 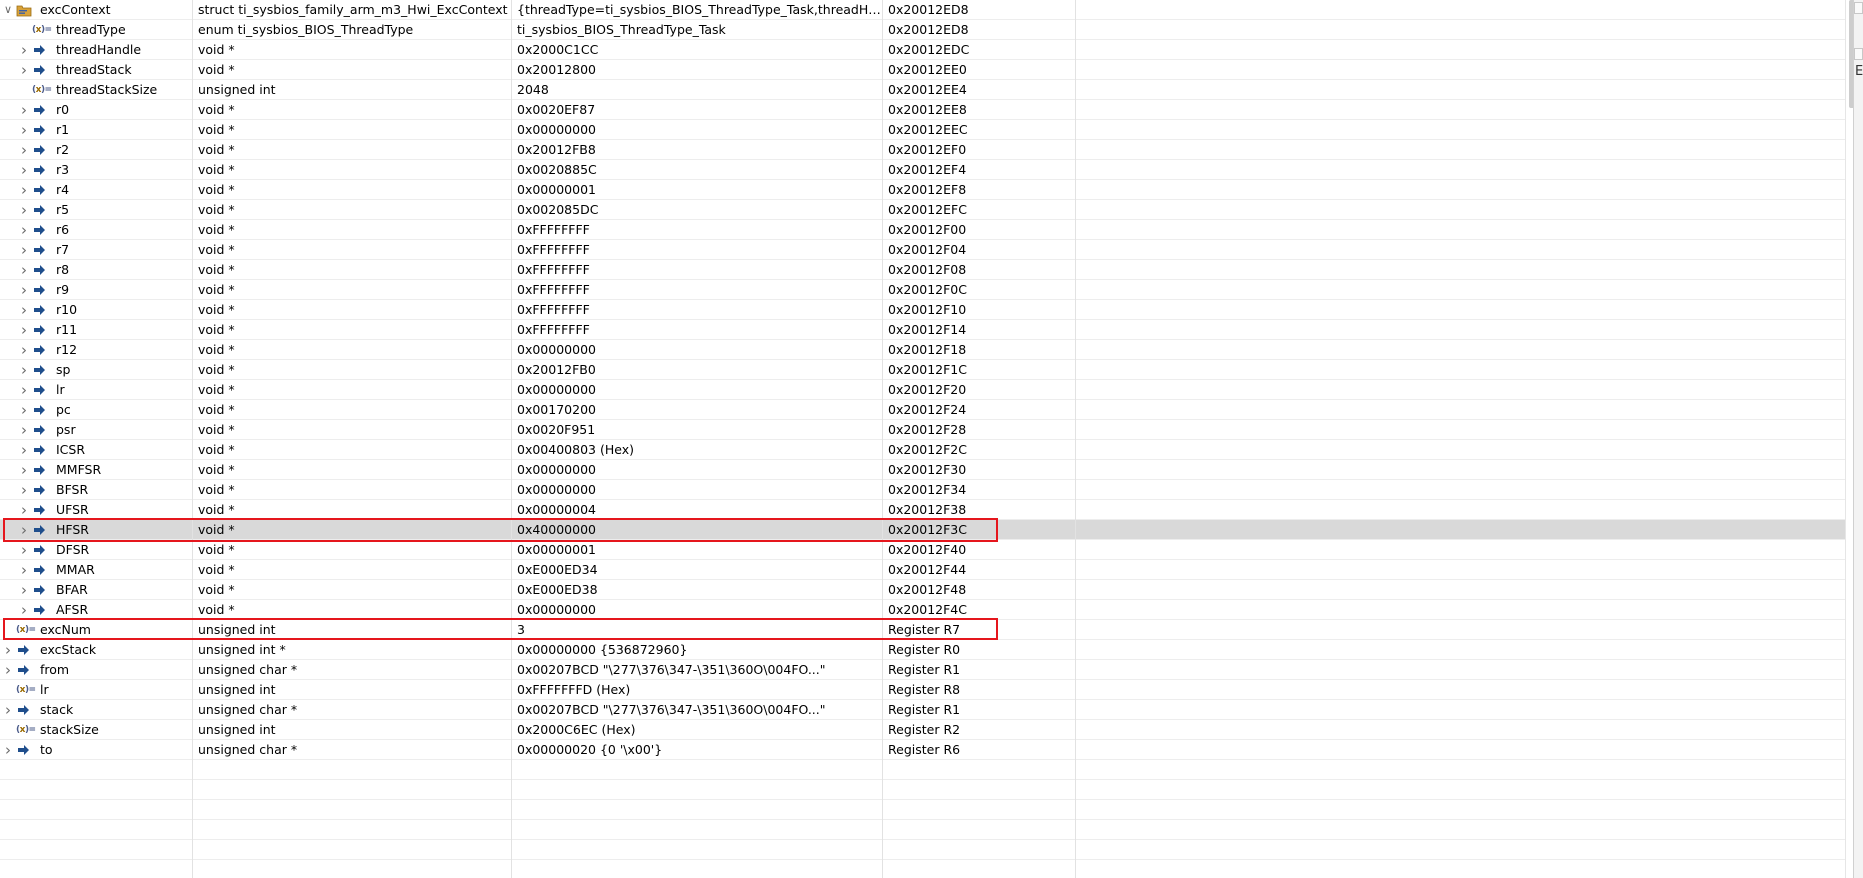 What do you see at coordinates (922, 610) in the screenshot?
I see `variable-row: › AFSR void * 0x00000000 0x20012F4C` at bounding box center [922, 610].